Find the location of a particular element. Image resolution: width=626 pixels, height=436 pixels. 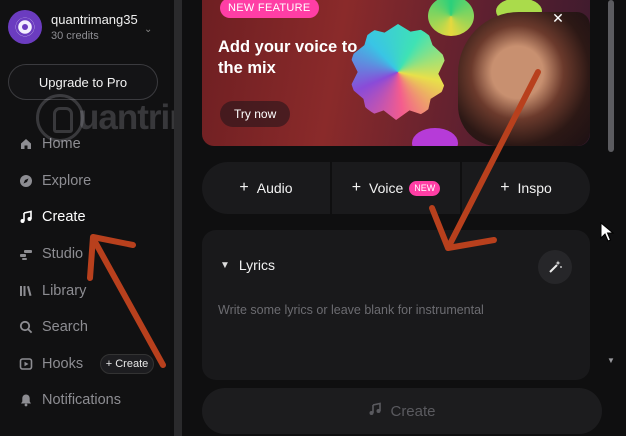

add-voice-button: + Voice NEW is located at coordinates (396, 188).